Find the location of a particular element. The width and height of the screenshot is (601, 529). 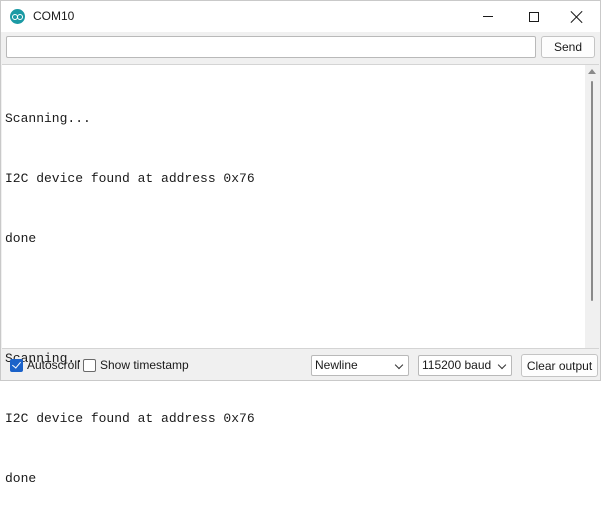

maximize-icon is located at coordinates (534, 16).